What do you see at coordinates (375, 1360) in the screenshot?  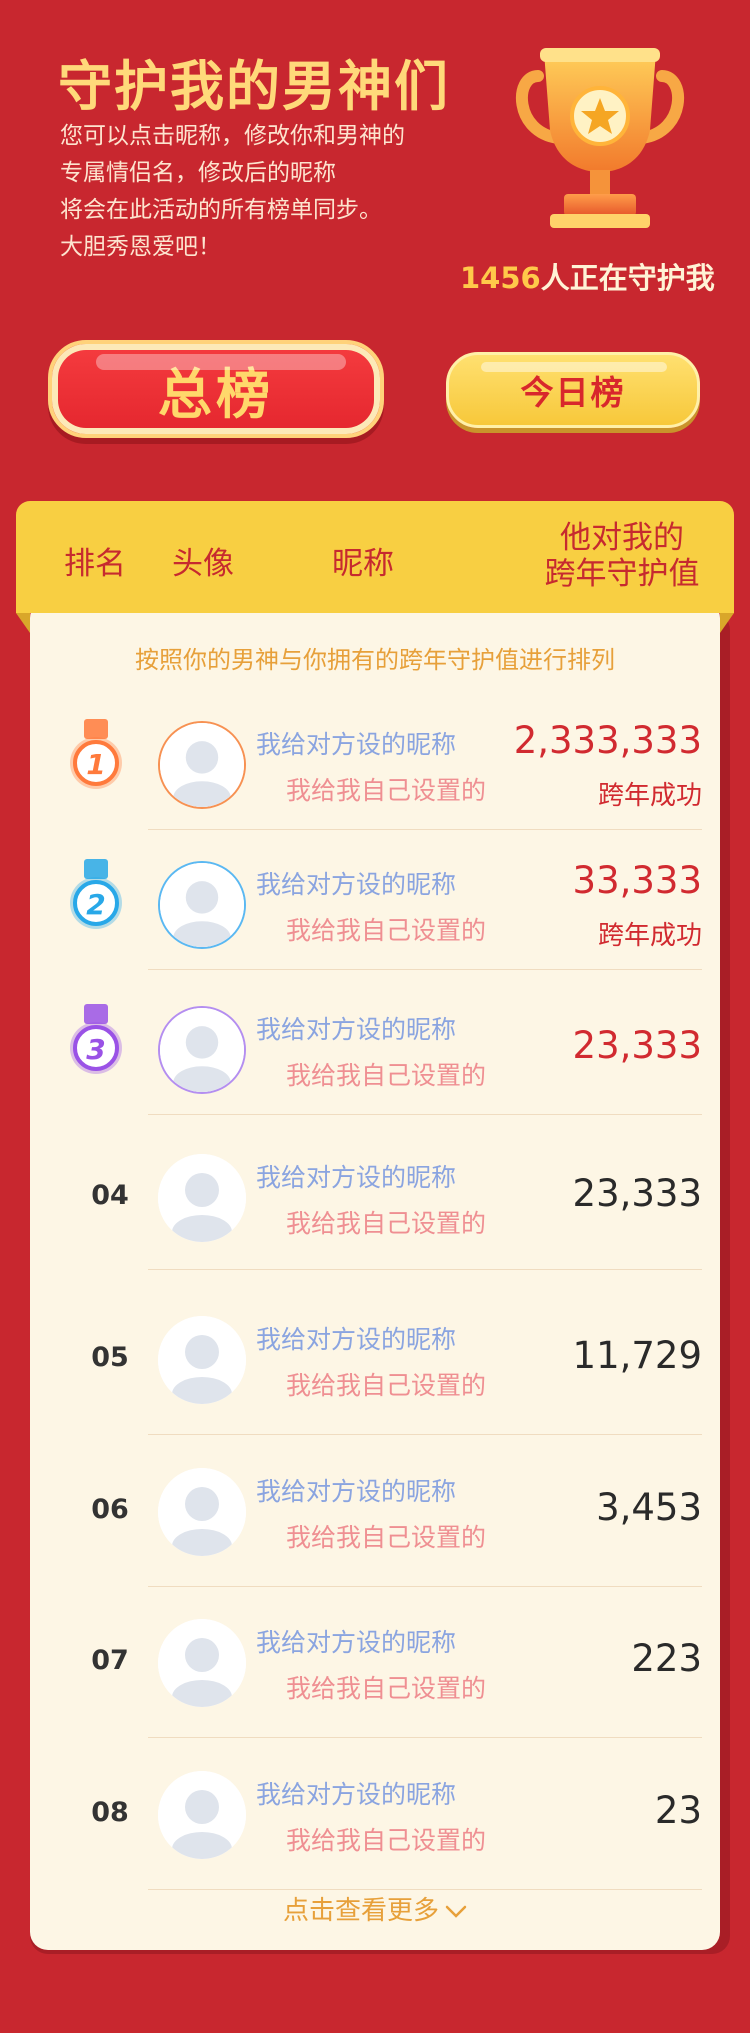 I see `ranking-row: 05 我给对方设的昵称我给我自己设置的 11,729` at bounding box center [375, 1360].